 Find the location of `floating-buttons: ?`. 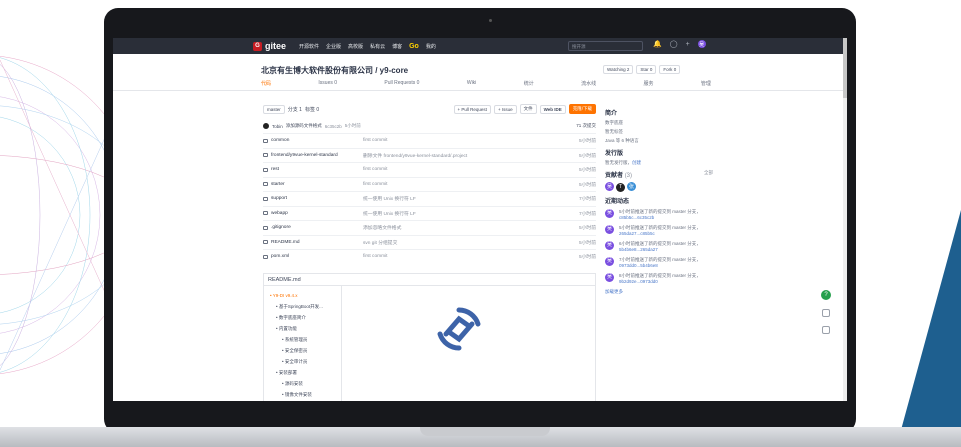

floating-buttons: ? is located at coordinates (826, 312).